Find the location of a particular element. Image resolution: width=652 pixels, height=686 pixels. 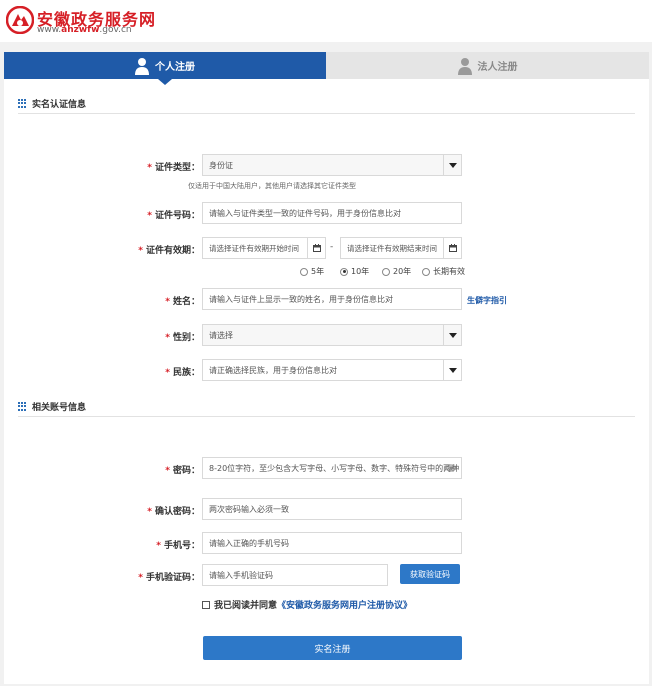

id-number-input: 请输入与证件类型一致的证件号码，用于身份信息比对 is located at coordinates (332, 213).